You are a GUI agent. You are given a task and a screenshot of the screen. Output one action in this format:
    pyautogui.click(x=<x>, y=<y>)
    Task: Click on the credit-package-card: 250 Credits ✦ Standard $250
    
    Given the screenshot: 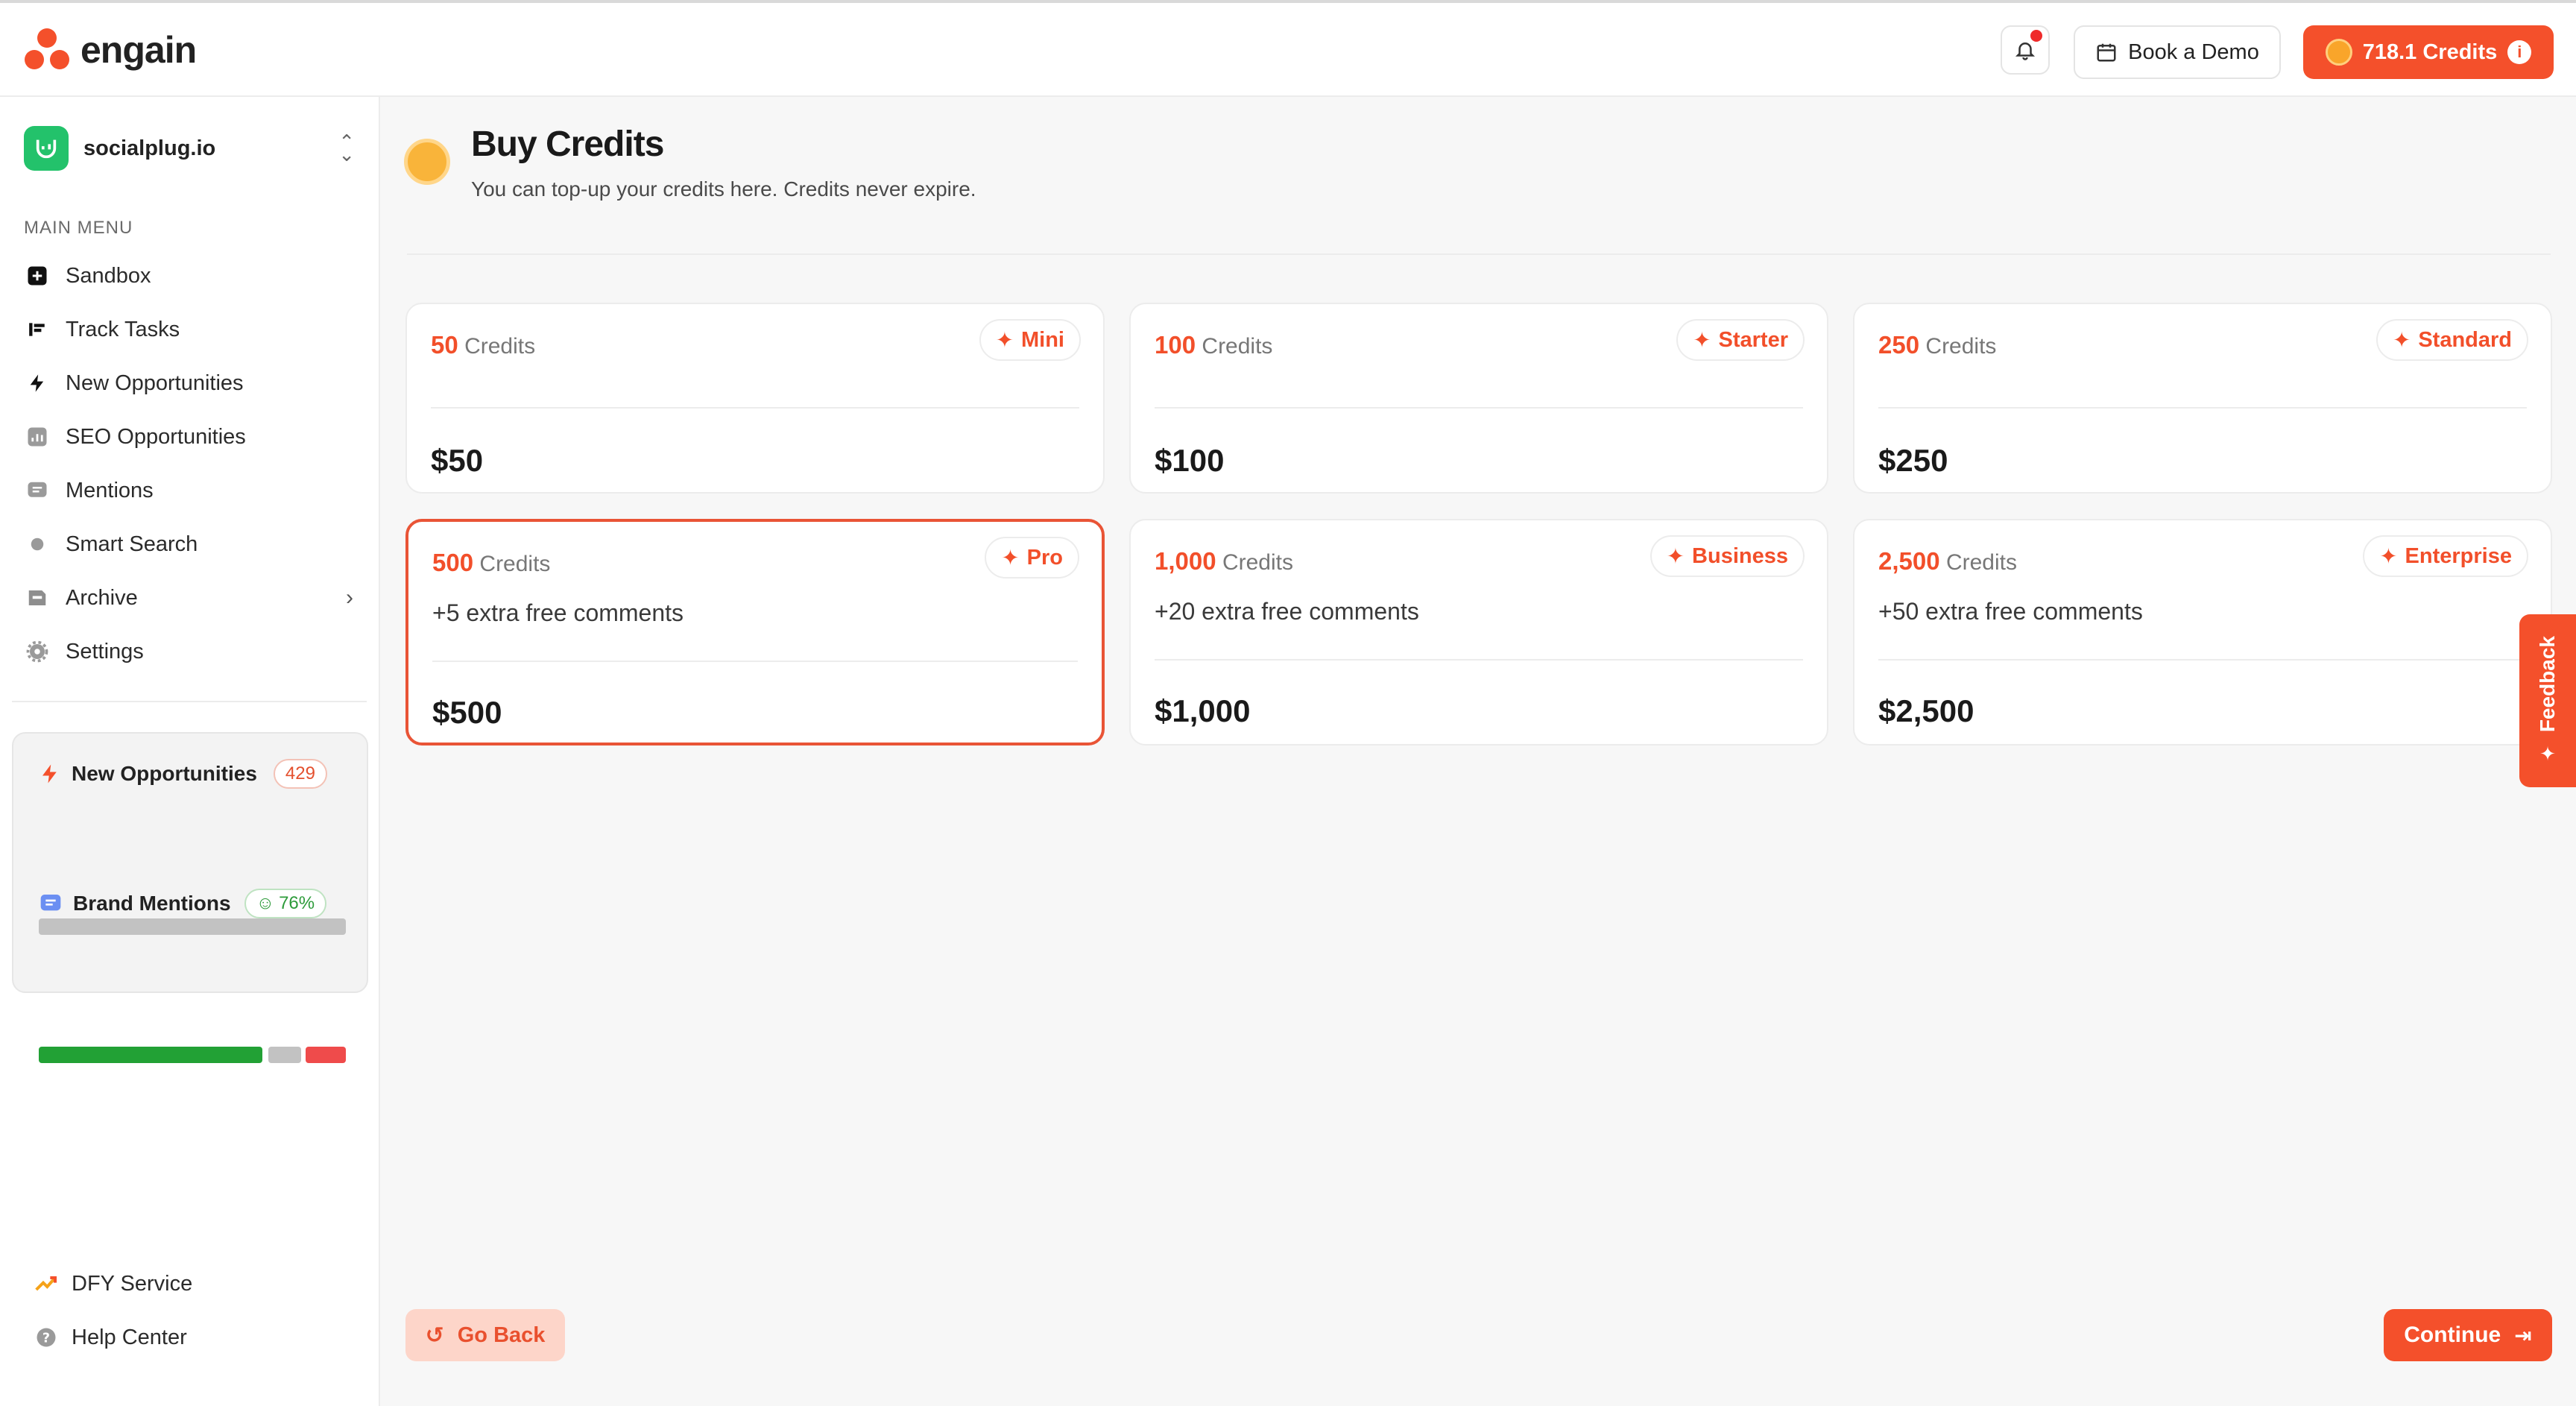 What is the action you would take?
    pyautogui.click(x=2203, y=398)
    